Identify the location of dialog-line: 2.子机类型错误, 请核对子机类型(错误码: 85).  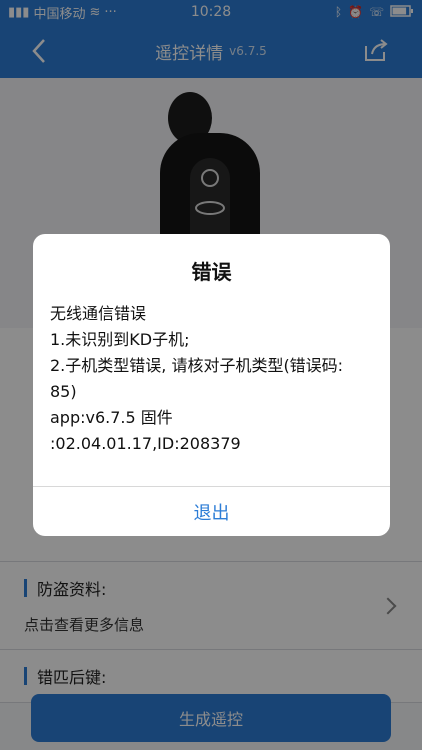
(197, 378).